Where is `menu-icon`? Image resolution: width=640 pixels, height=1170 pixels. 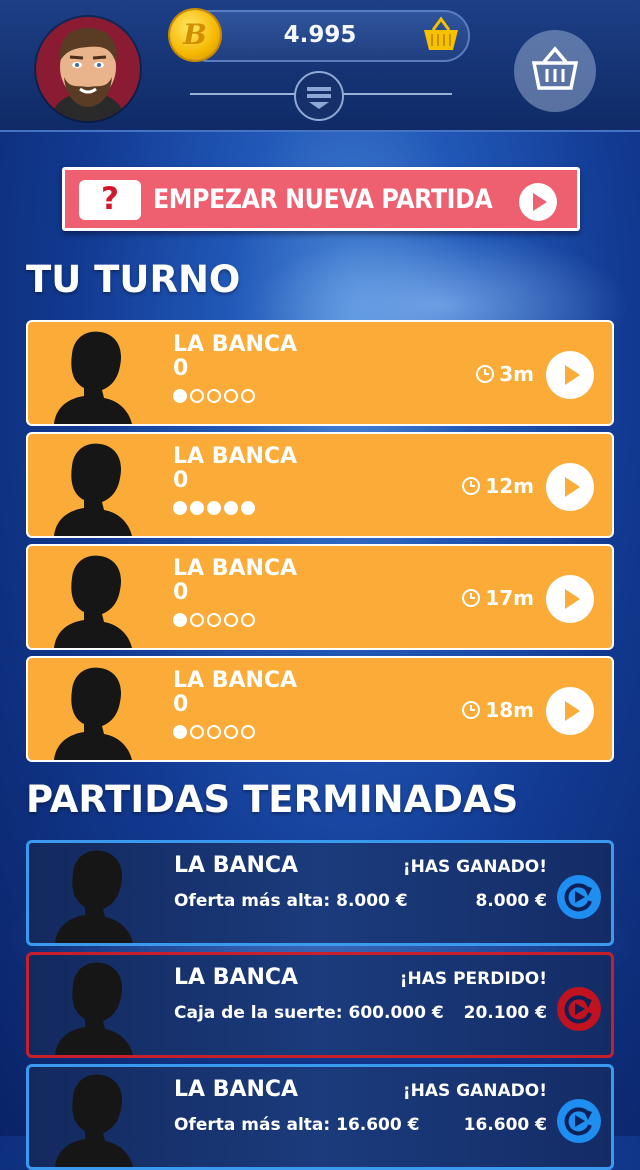
menu-icon is located at coordinates (319, 96).